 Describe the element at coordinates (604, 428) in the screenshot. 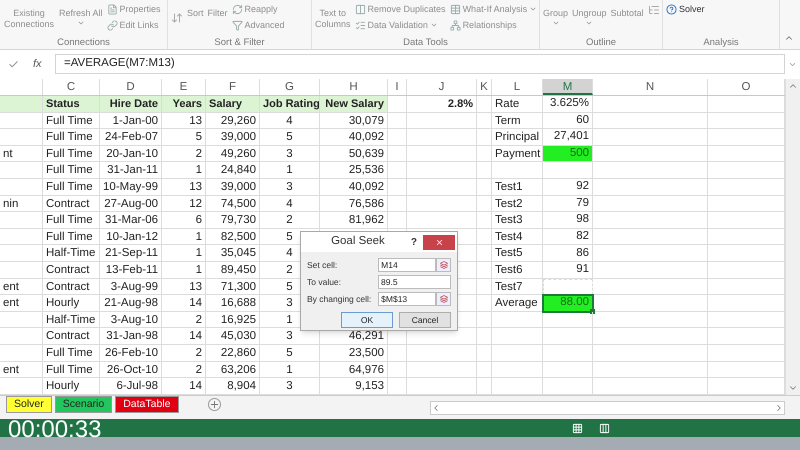

I see `page-layout-icon` at that location.